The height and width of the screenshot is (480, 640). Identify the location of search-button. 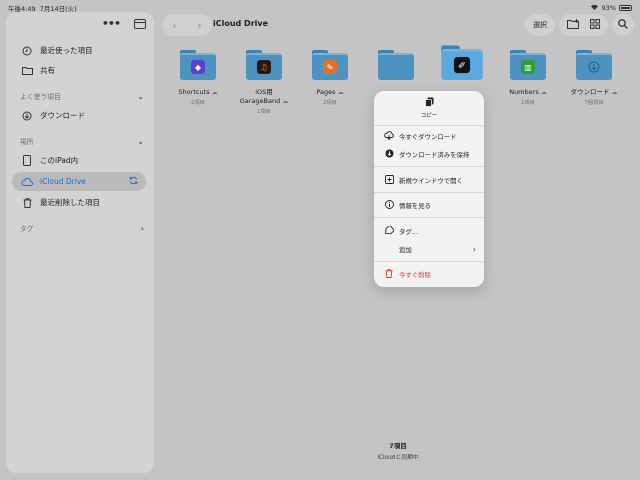
(623, 25).